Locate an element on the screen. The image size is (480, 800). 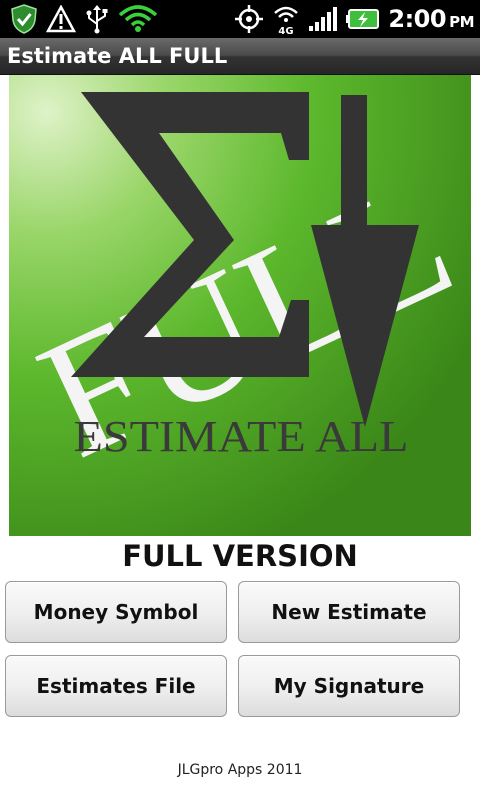
new-estimate-button: New Estimate is located at coordinates (349, 612).